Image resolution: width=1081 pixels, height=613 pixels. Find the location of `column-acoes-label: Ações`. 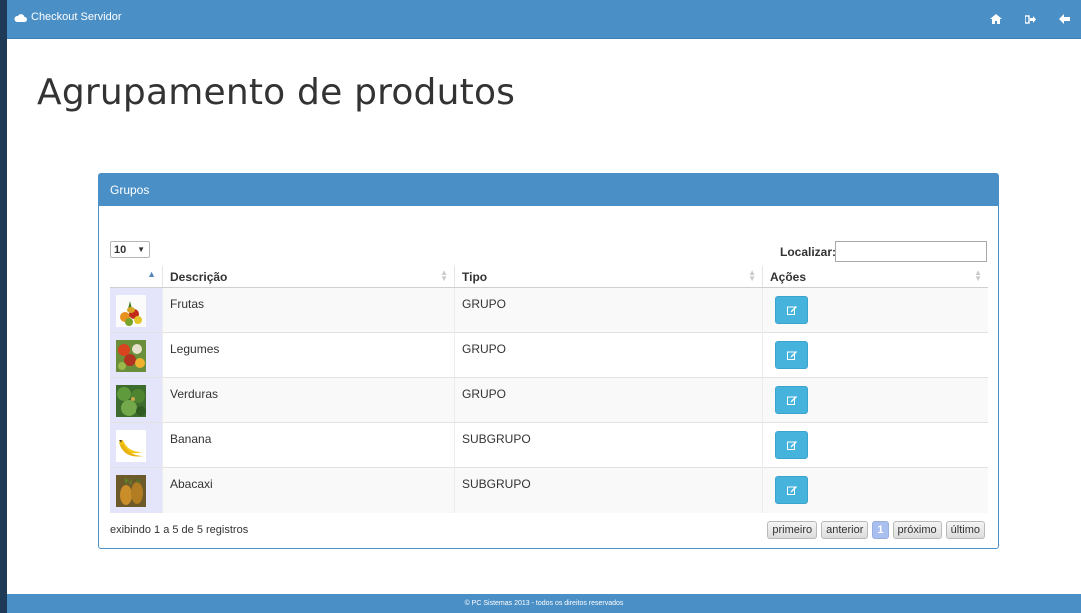

column-acoes-label: Ações is located at coordinates (788, 276).